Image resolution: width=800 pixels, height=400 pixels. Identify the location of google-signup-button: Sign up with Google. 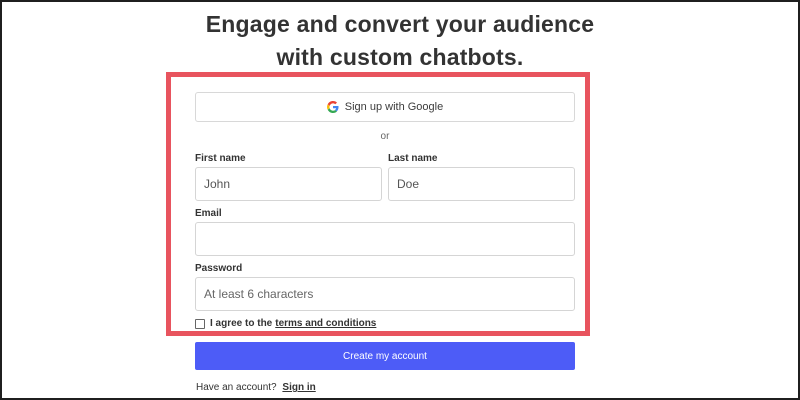
(385, 107).